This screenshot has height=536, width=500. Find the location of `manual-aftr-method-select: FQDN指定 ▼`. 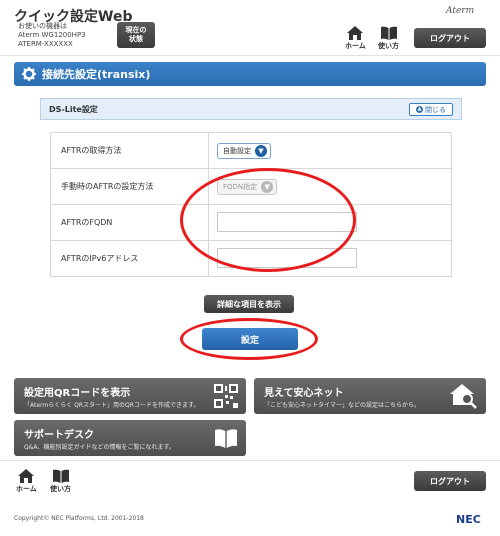

manual-aftr-method-select: FQDN指定 ▼ is located at coordinates (247, 186).